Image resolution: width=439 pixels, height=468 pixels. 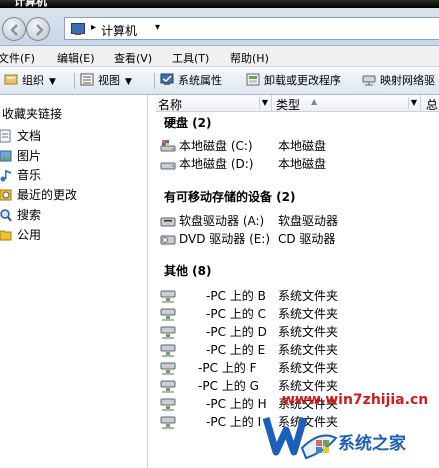 I want to click on item-name: -PC 上的 H, so click(x=236, y=404).